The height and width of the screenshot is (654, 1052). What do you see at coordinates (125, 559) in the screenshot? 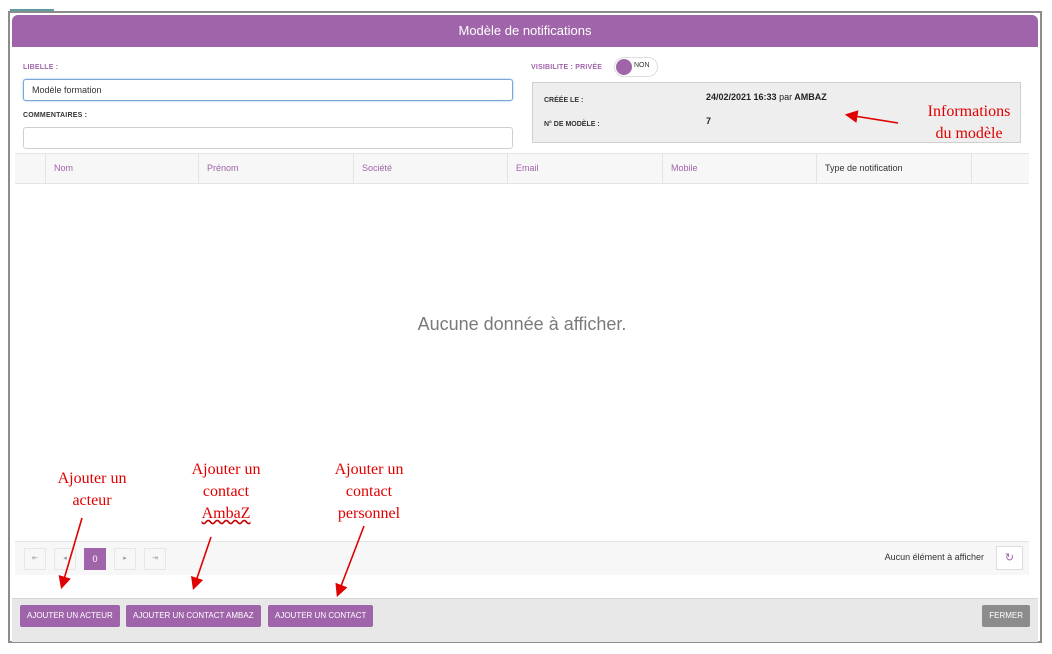
I see `next-page-icon: ▸` at bounding box center [125, 559].